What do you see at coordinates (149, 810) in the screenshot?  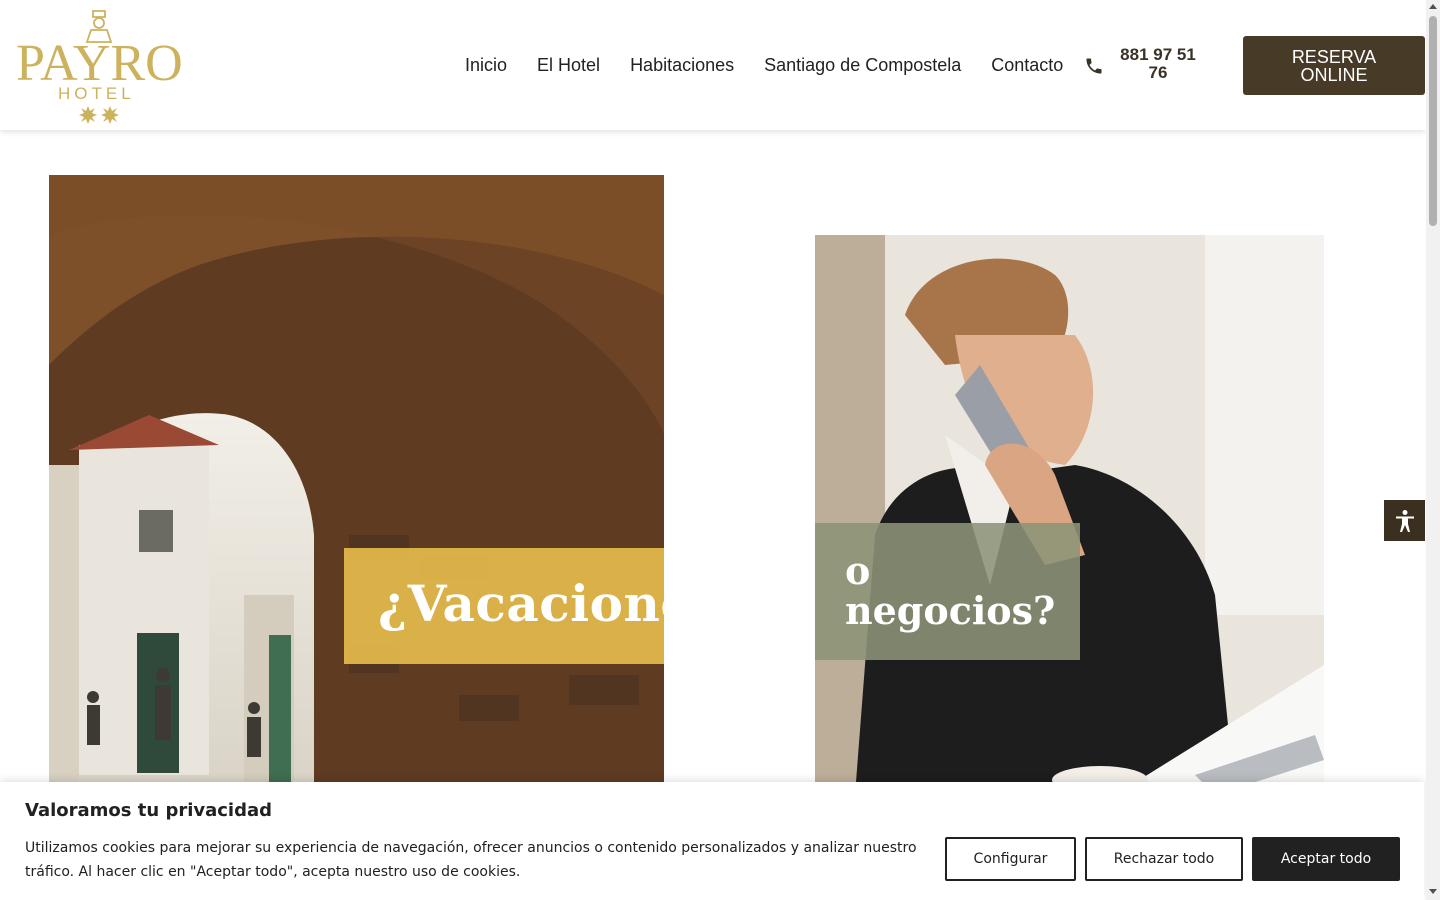 I see `cookie-title: Valoramos tu privacidad` at bounding box center [149, 810].